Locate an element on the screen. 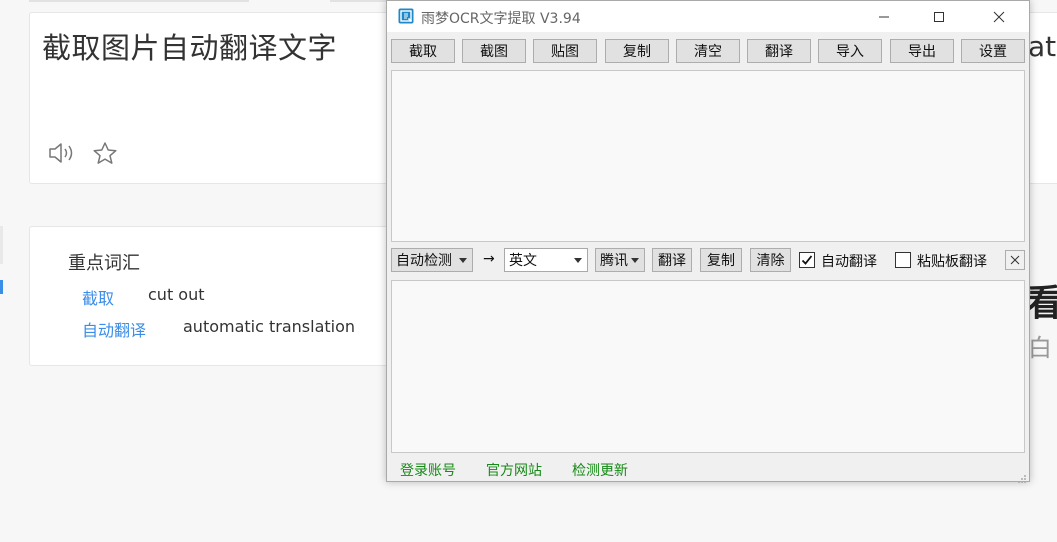 This screenshot has height=542, width=1057. import-button: 导入 is located at coordinates (850, 51).